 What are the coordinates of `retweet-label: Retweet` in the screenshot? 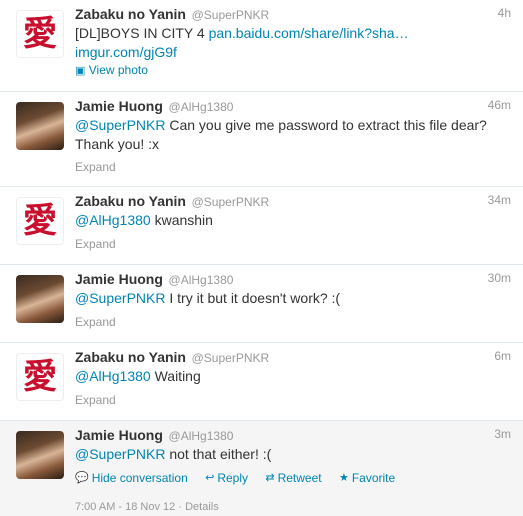 It's located at (299, 477).